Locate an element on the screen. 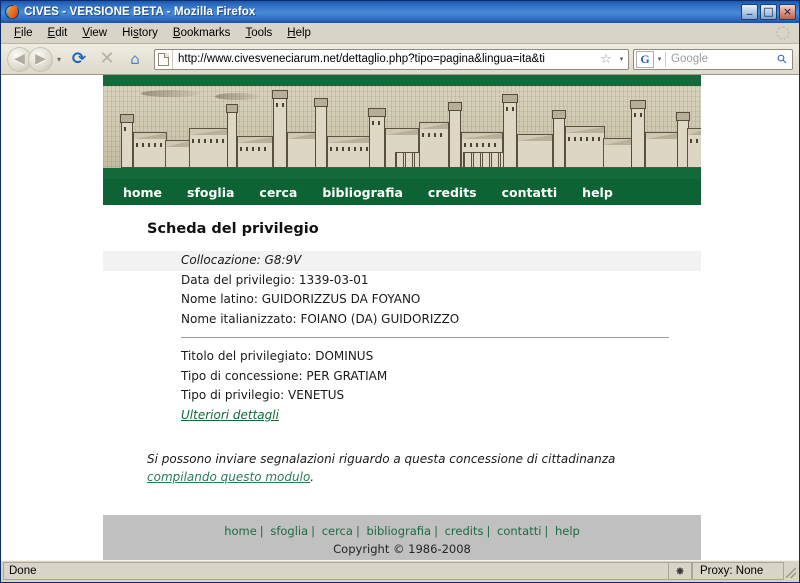 The width and height of the screenshot is (800, 583). menu-tools: Tools is located at coordinates (259, 33).